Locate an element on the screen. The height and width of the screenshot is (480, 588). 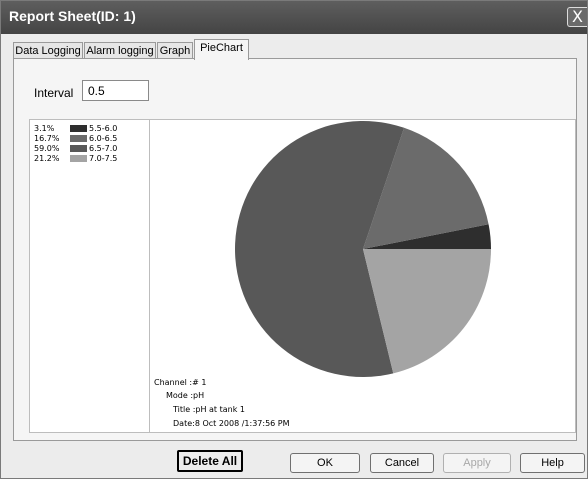
help-button: Help is located at coordinates (552, 463).